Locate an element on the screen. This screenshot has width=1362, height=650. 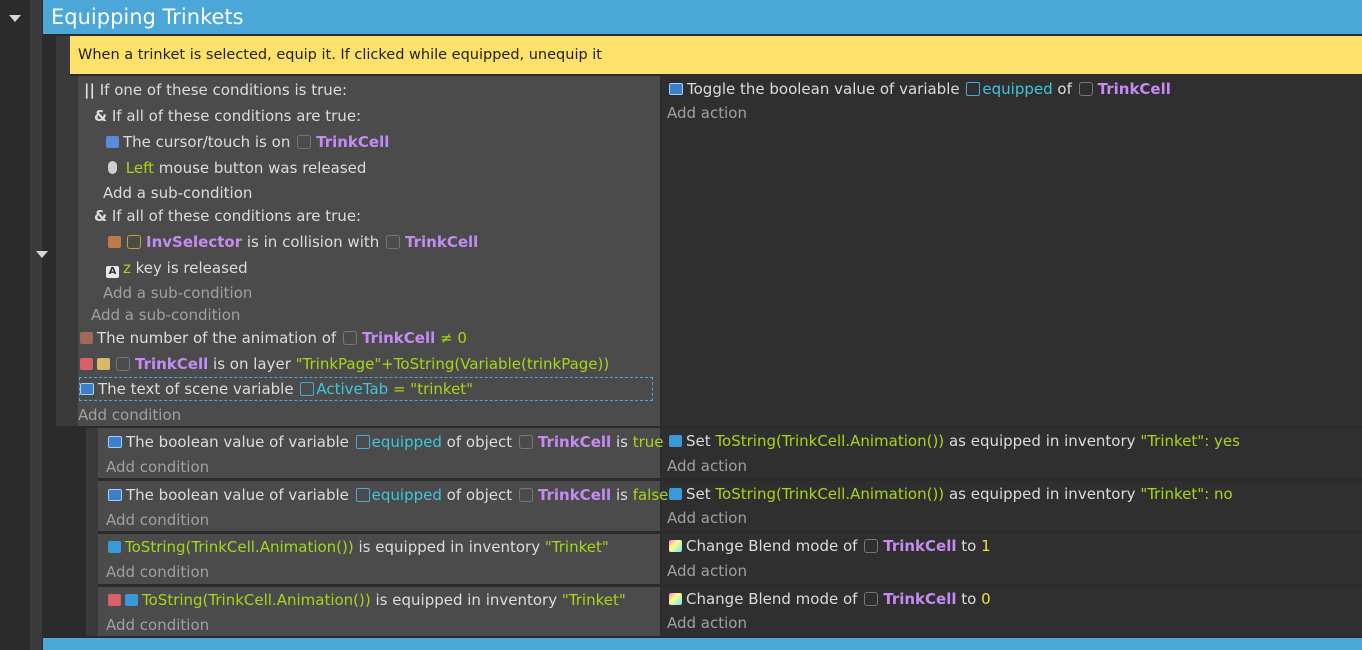
add-sub-condition-link-3: Add a sub-condition is located at coordinates (165, 315).